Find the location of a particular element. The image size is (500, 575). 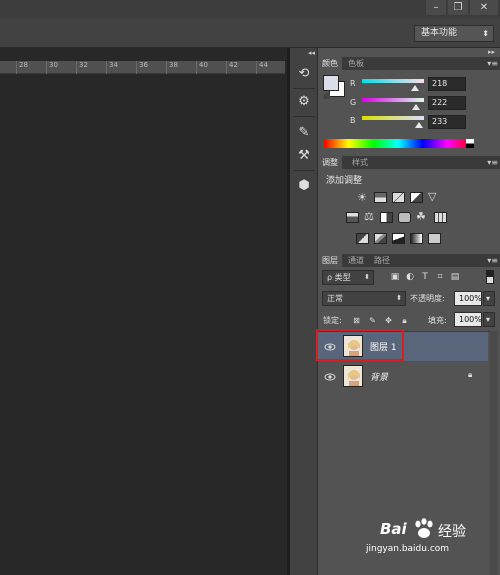

ruler-tick-label: 28 is located at coordinates (23, 65).